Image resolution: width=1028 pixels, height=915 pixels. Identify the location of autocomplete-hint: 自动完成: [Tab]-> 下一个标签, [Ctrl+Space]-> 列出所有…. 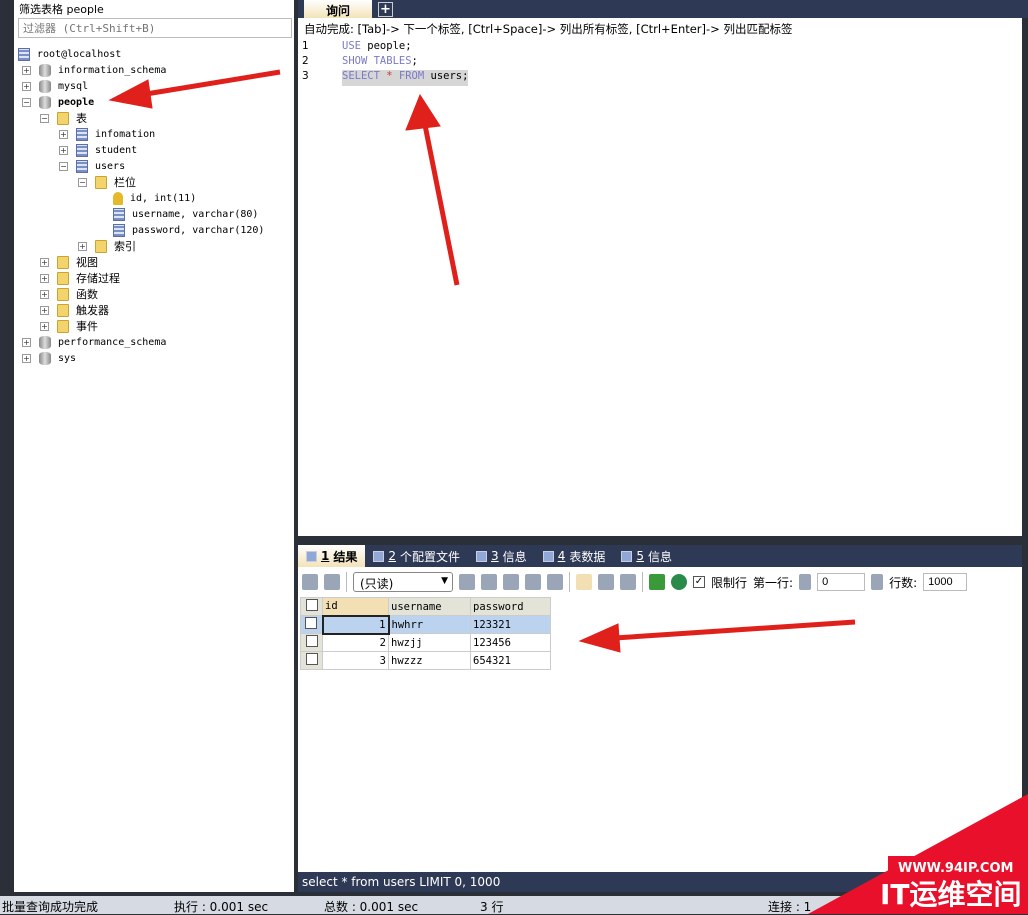
(660, 27).